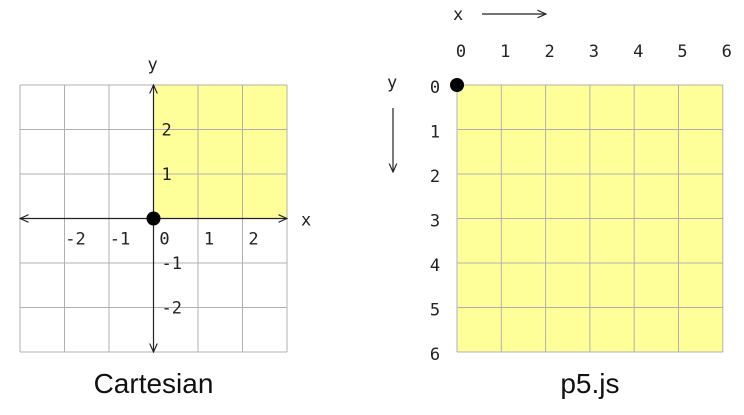 The width and height of the screenshot is (744, 415). I want to click on p5js-origin-dot, so click(457, 85).